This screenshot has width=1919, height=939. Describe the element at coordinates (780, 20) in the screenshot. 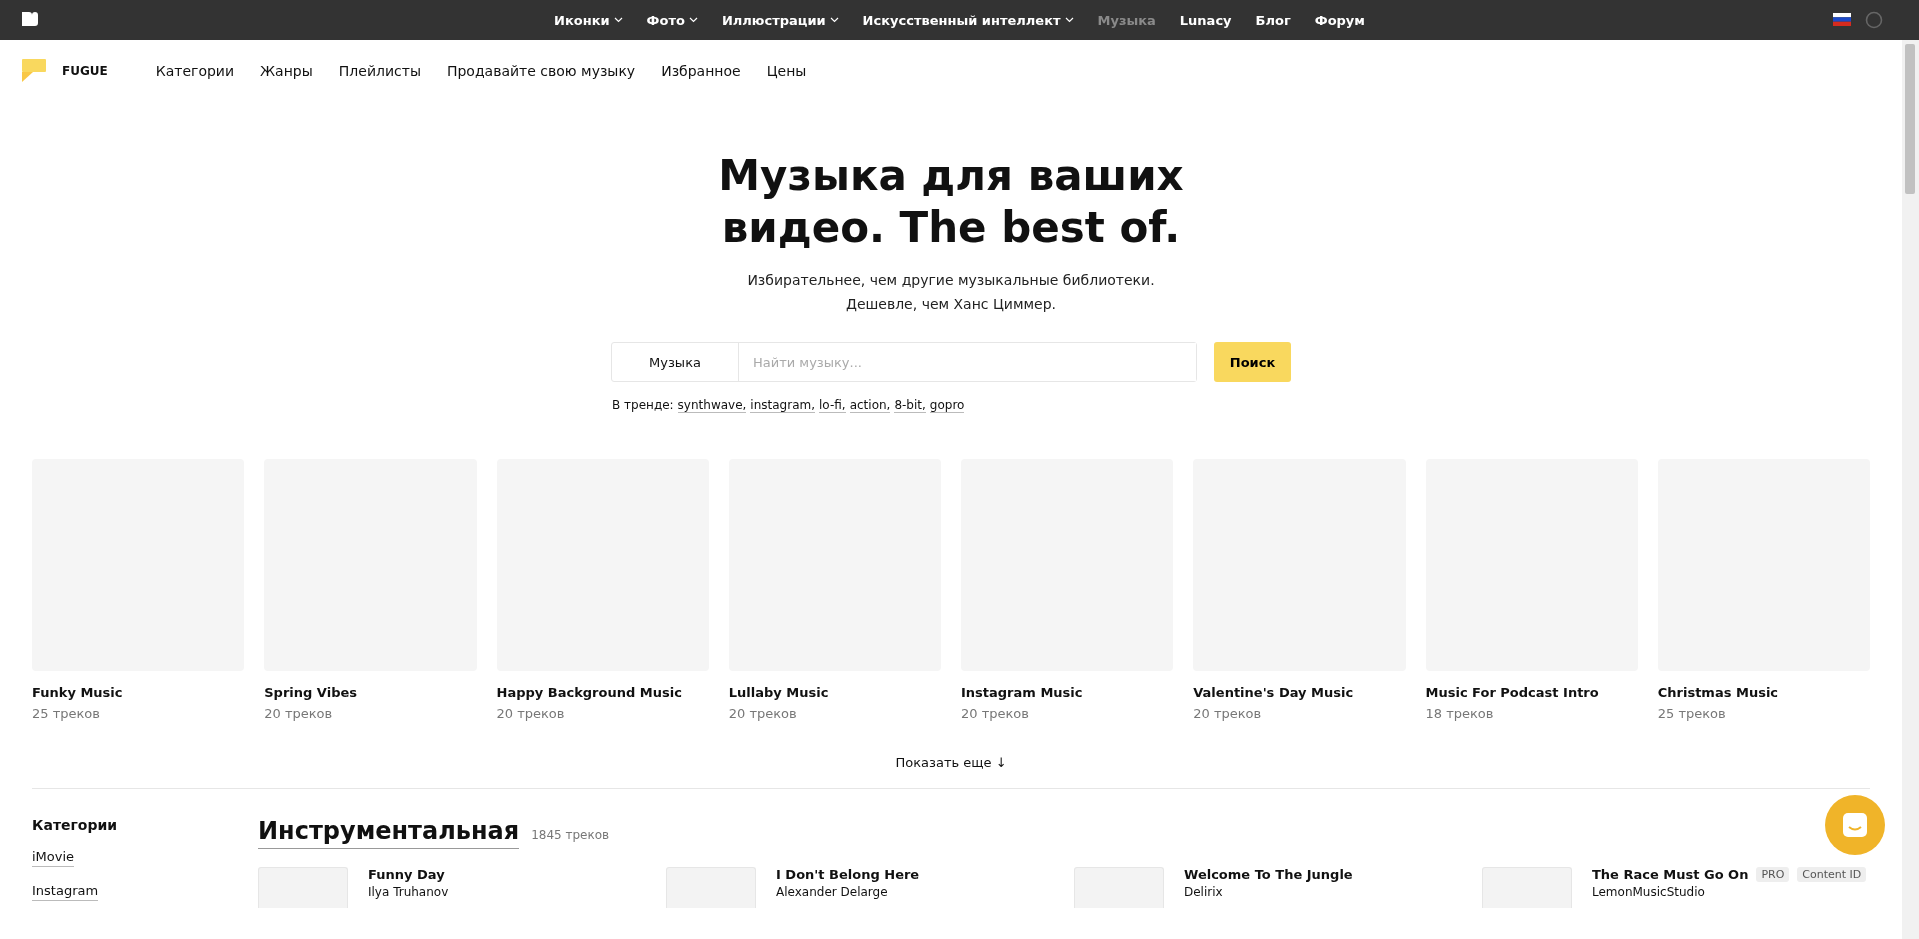

I see `nav-link: Иллюстрации` at that location.